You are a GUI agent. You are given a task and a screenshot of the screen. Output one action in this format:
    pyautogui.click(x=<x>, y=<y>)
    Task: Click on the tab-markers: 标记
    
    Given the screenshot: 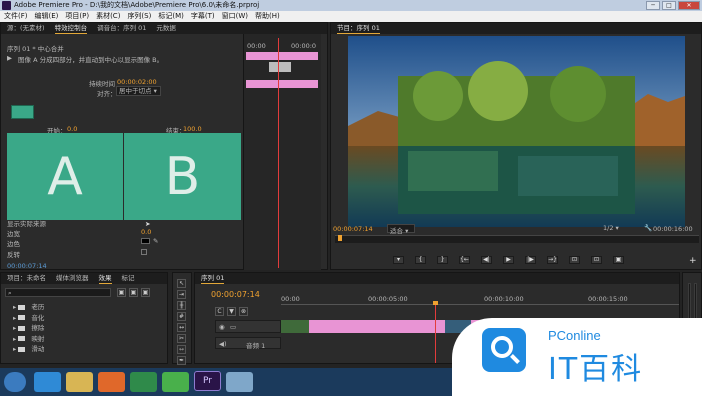 What is the action you would take?
    pyautogui.click(x=128, y=278)
    